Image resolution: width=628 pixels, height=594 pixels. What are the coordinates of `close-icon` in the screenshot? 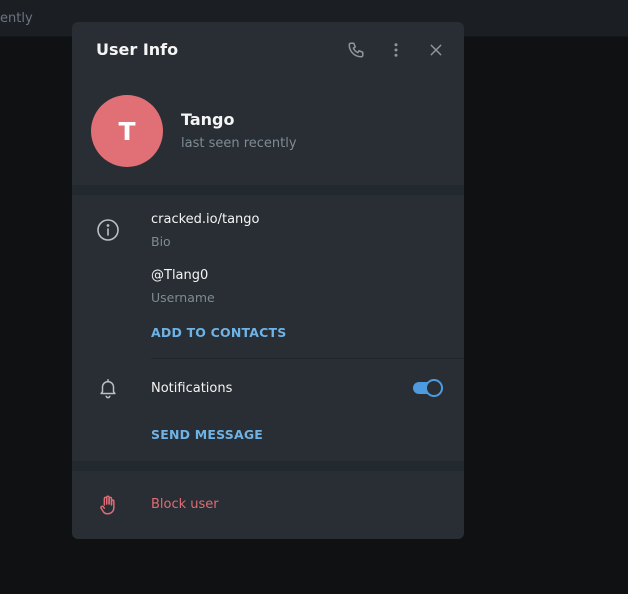 It's located at (436, 50).